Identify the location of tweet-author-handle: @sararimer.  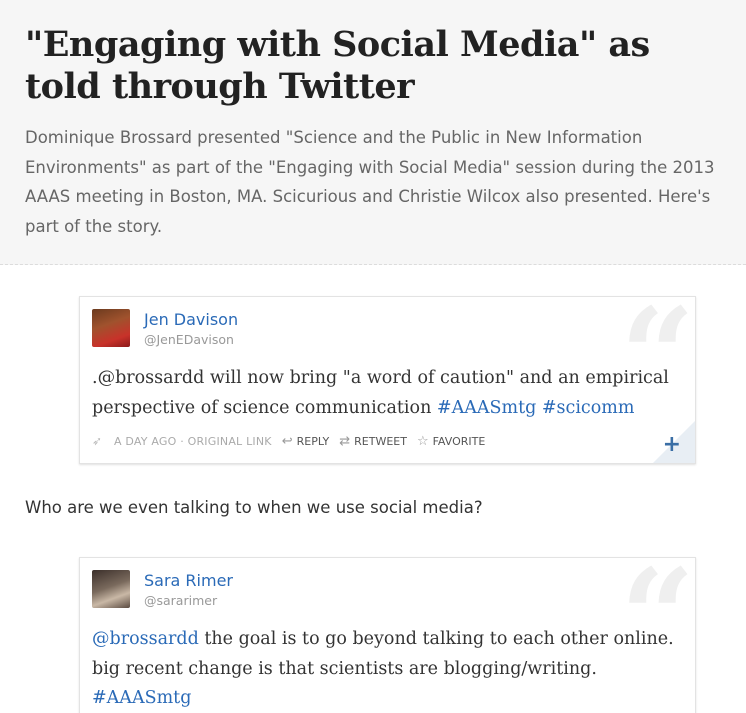
(180, 600).